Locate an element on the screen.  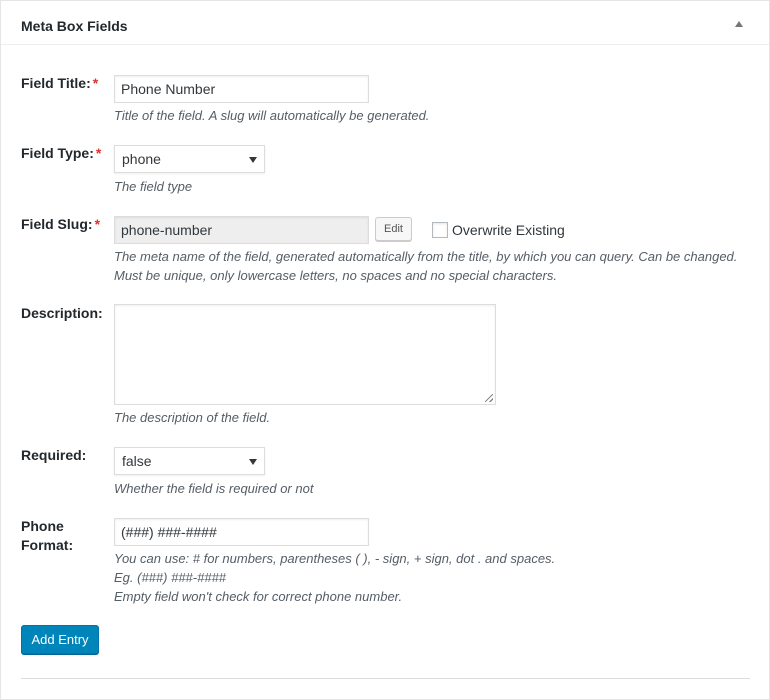
required-description: Whether the field is required or not is located at coordinates (214, 488).